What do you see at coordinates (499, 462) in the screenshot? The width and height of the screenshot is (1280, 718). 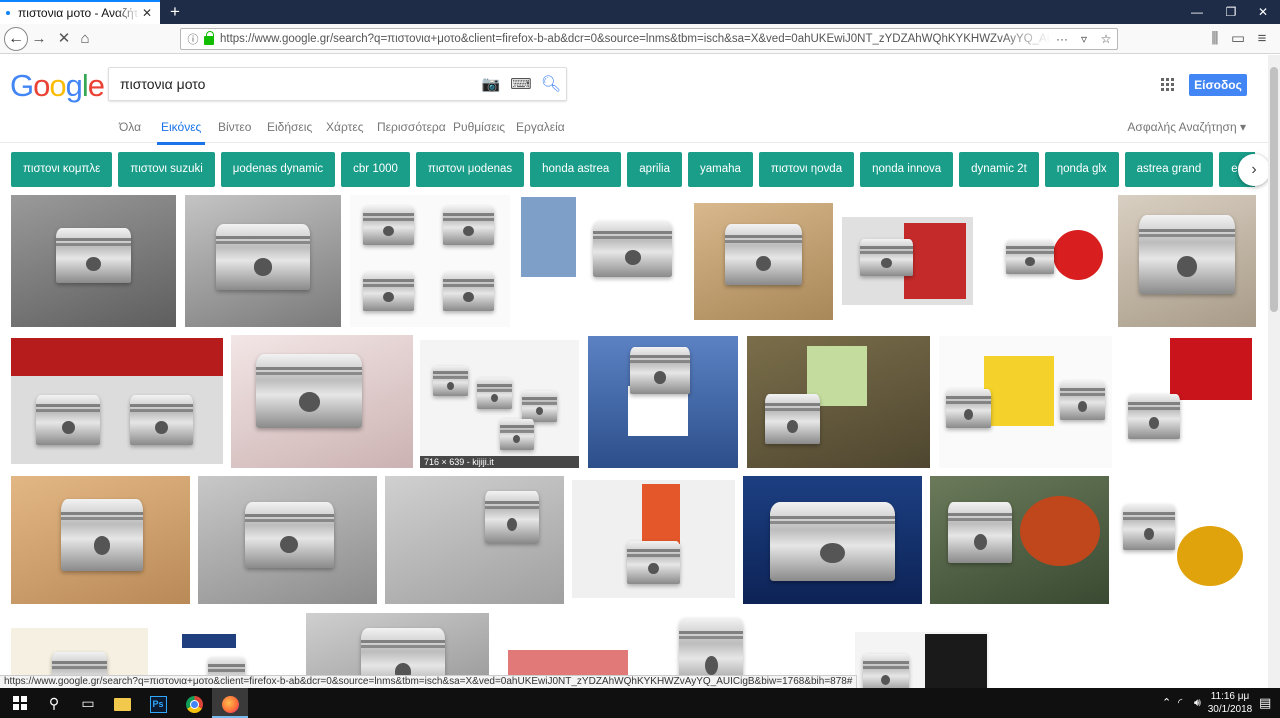 I see `image-hover-caption: 716 × 639 - kijiji.it` at bounding box center [499, 462].